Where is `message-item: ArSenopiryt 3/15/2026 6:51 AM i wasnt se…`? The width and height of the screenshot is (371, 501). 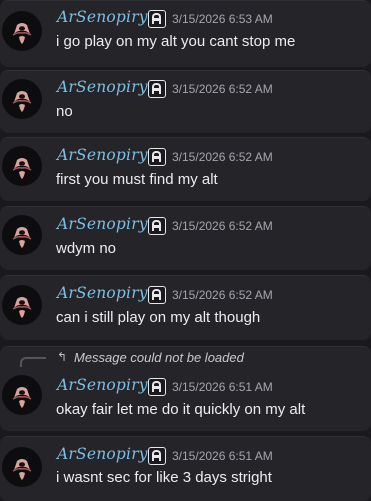
message-item: ArSenopiryt 3/15/2026 6:51 AM i wasnt se… is located at coordinates (185, 468).